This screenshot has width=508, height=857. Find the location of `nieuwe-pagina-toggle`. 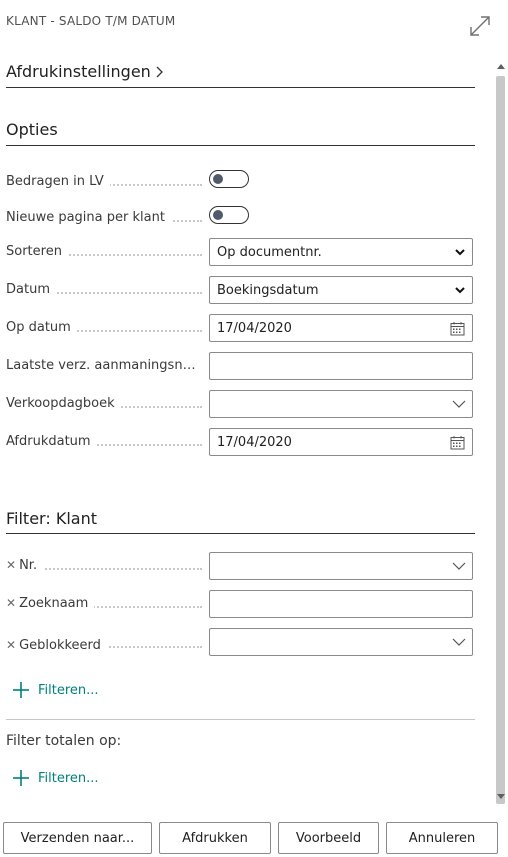

nieuwe-pagina-toggle is located at coordinates (229, 215).